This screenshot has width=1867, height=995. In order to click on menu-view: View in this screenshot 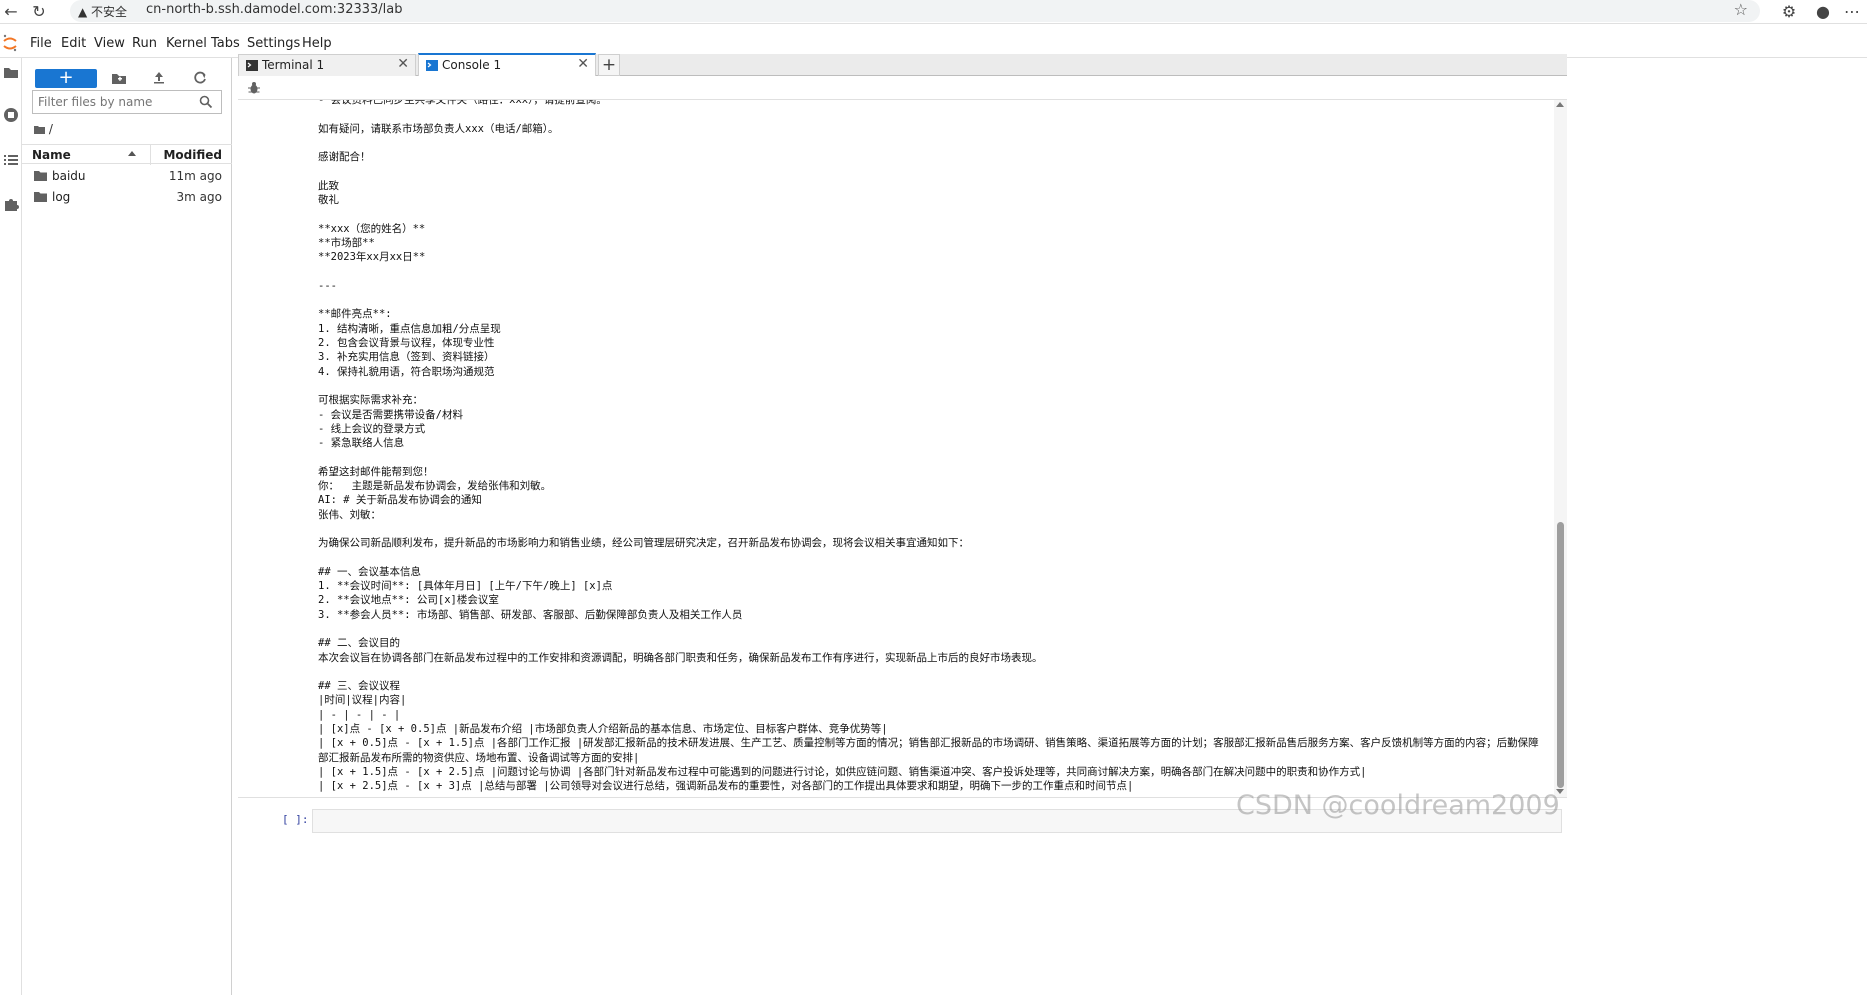, I will do `click(109, 43)`.